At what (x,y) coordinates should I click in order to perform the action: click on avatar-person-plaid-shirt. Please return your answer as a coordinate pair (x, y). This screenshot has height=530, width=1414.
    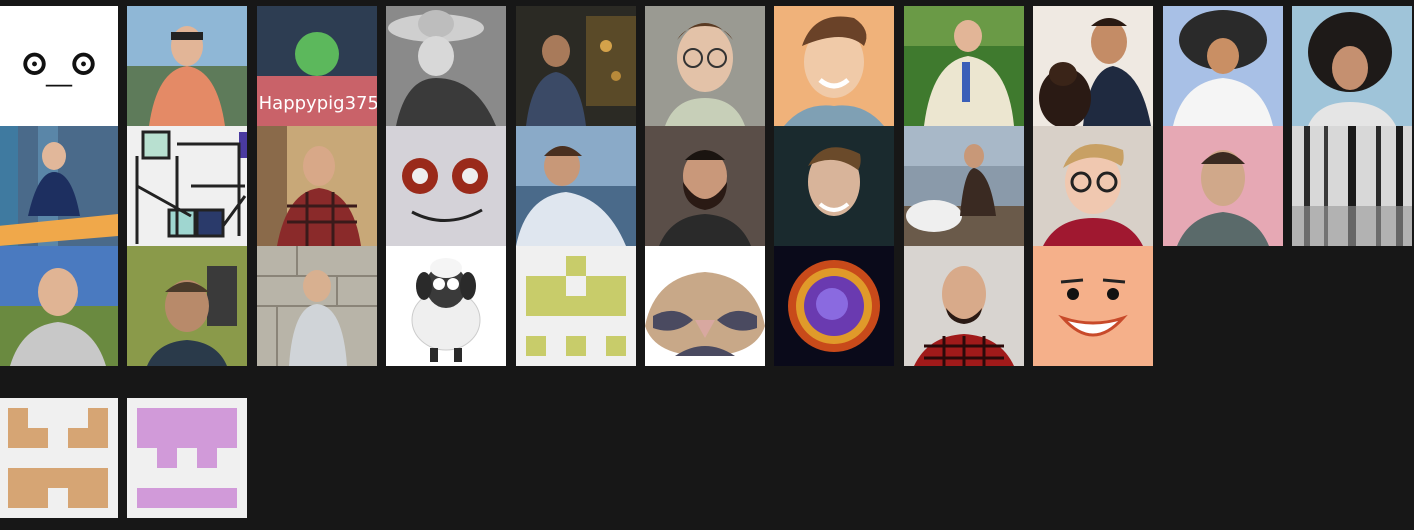
    Looking at the image, I should click on (316, 186).